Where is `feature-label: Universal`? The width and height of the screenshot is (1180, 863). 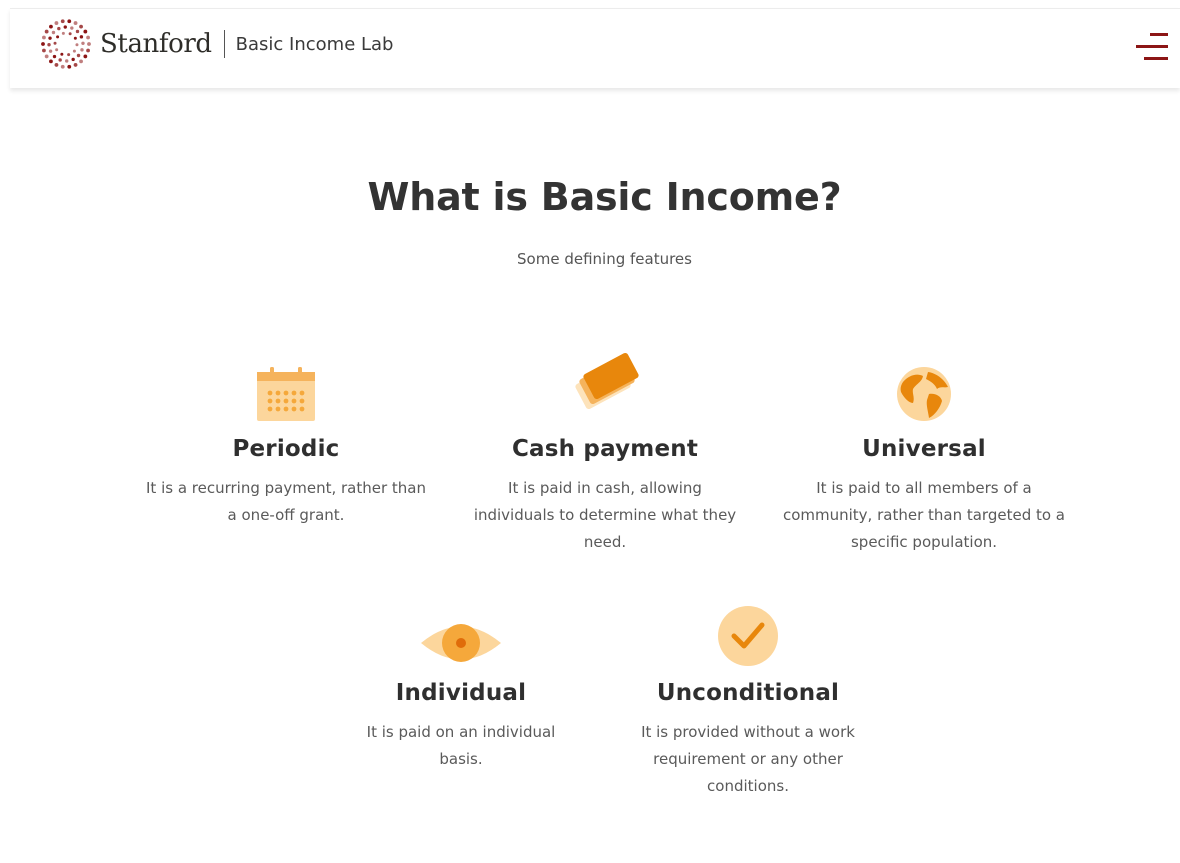 feature-label: Universal is located at coordinates (924, 449).